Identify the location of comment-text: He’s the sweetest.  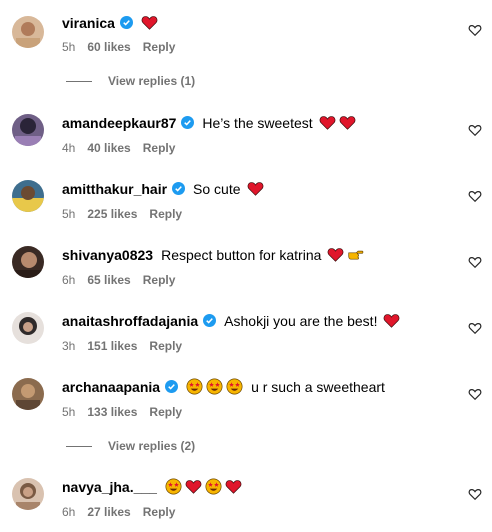
(280, 122).